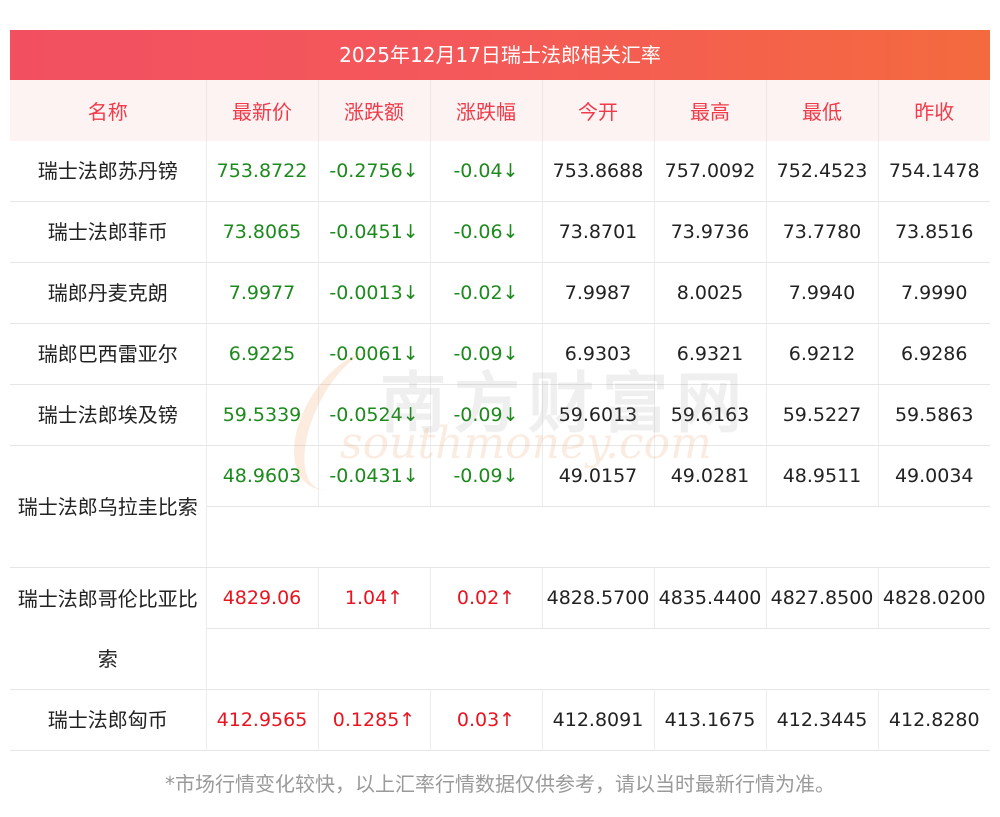 This screenshot has height=817, width=1000. I want to click on row-low: 752.4523, so click(822, 171).